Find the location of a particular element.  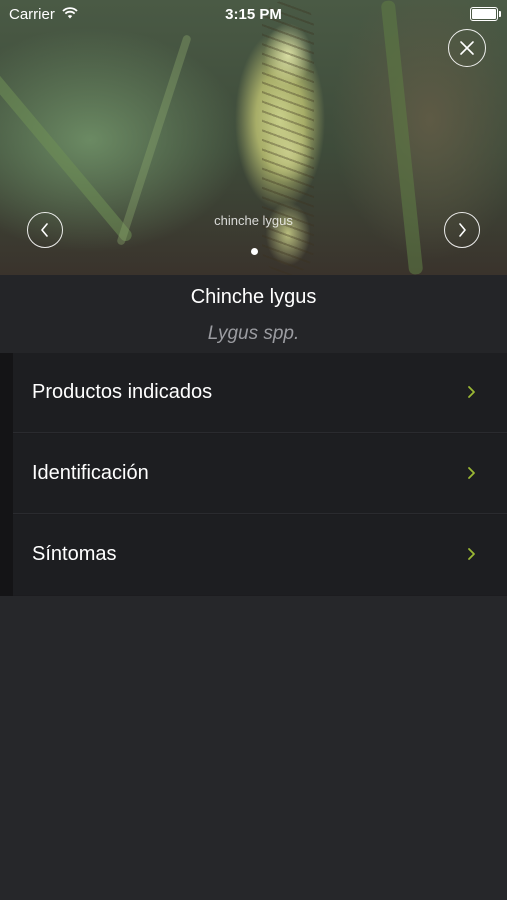

grass-blade is located at coordinates (402, 137).